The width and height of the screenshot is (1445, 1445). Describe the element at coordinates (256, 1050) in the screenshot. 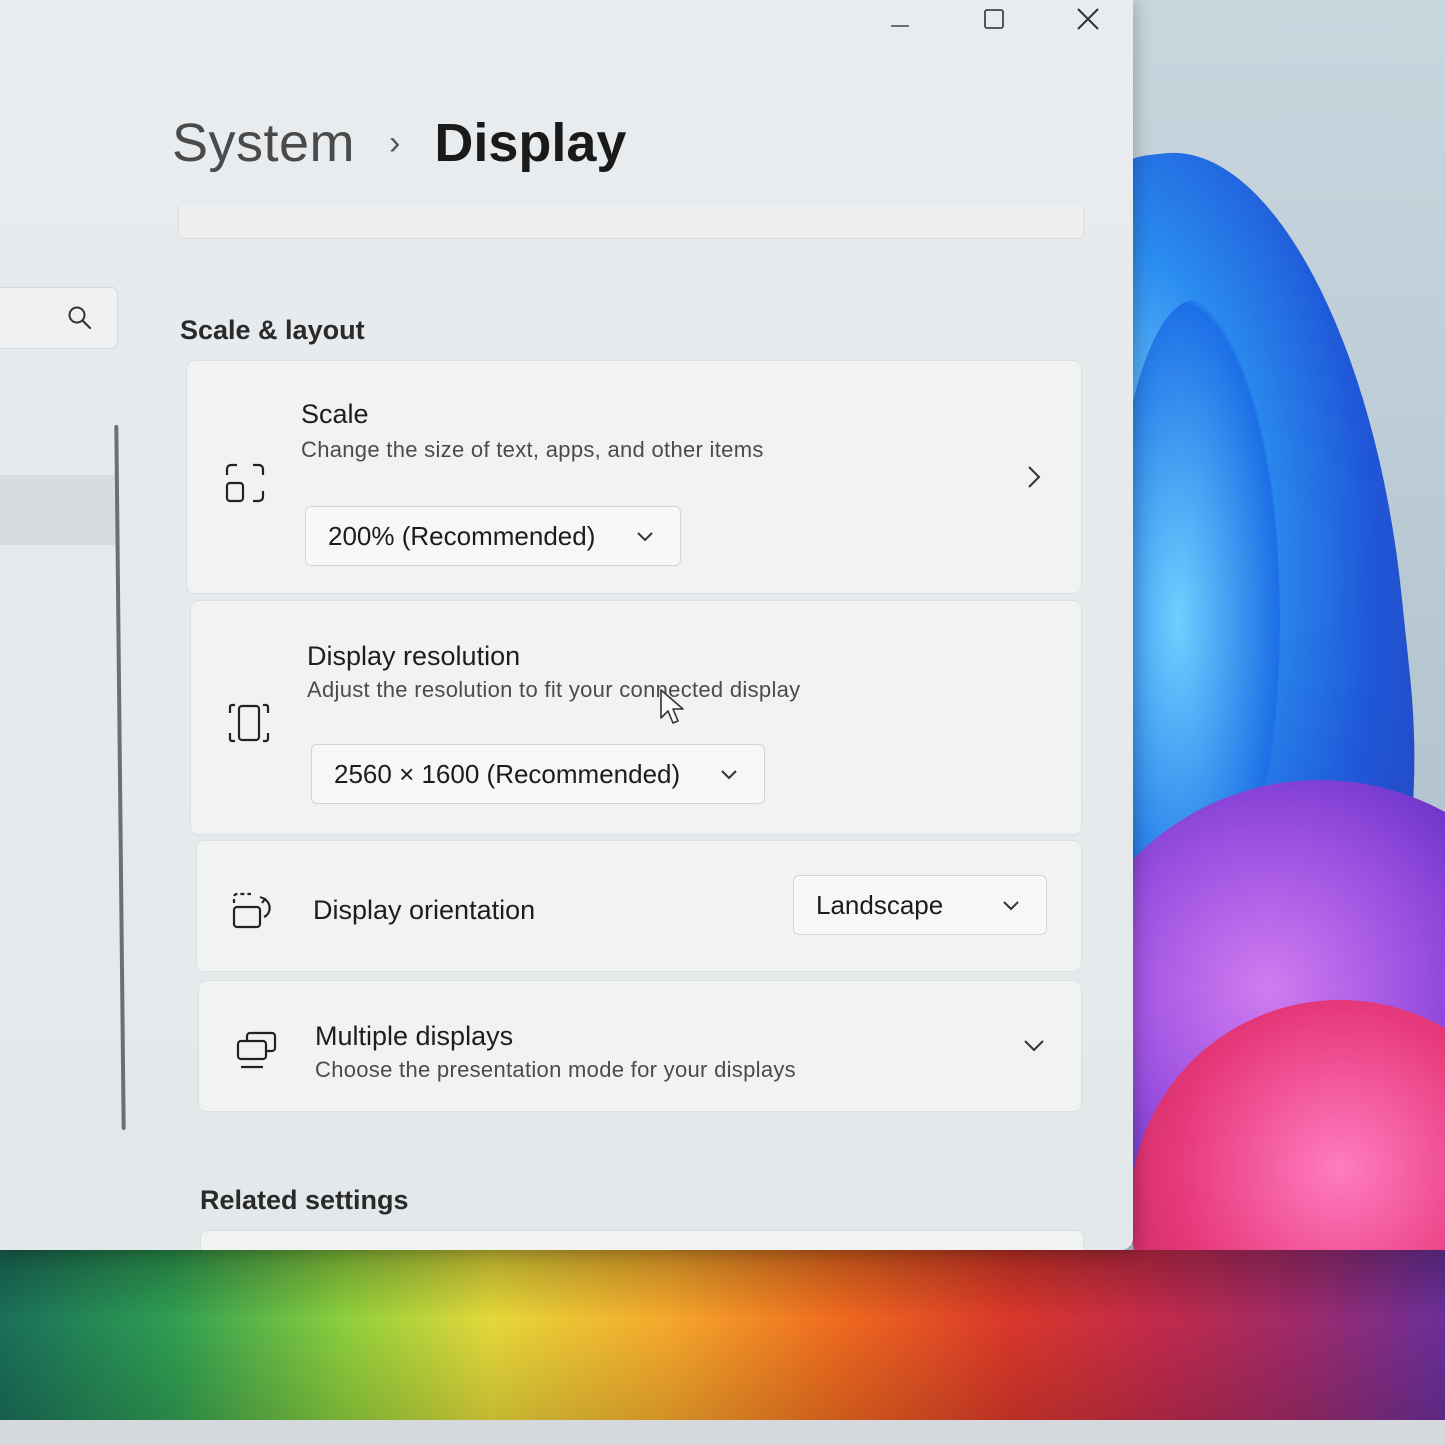

I see `multiple-displays-icon` at that location.